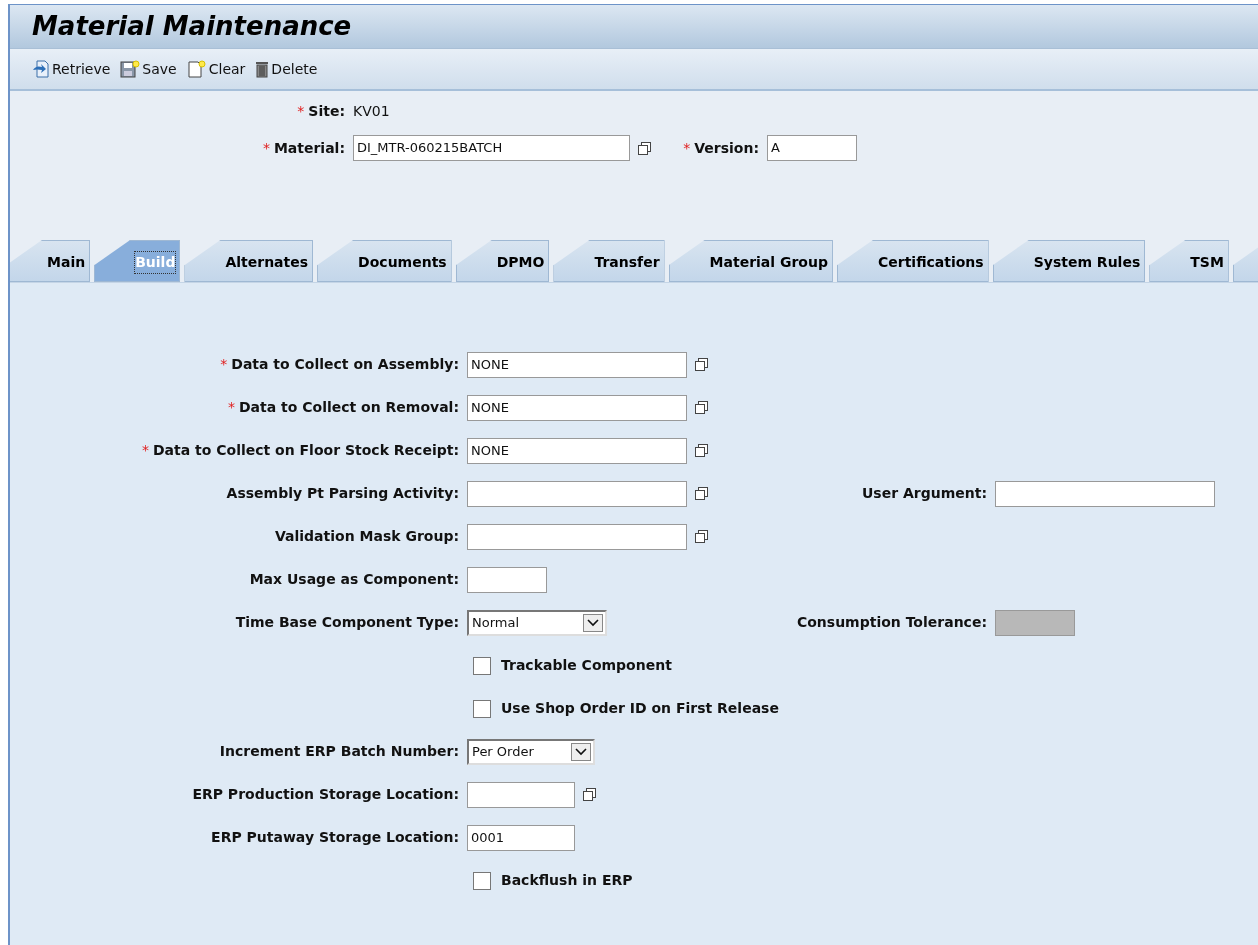 The image size is (1258, 945). Describe the element at coordinates (339, 751) in the screenshot. I see `field-label: Increment ERP Batch Number:` at that location.